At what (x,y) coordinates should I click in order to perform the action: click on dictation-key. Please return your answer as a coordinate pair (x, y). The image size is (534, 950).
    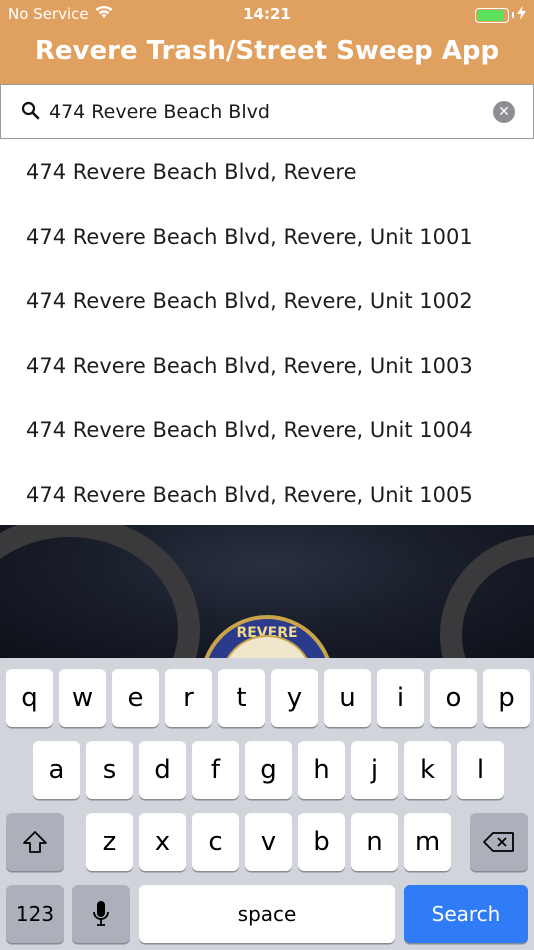
    Looking at the image, I should click on (101, 914).